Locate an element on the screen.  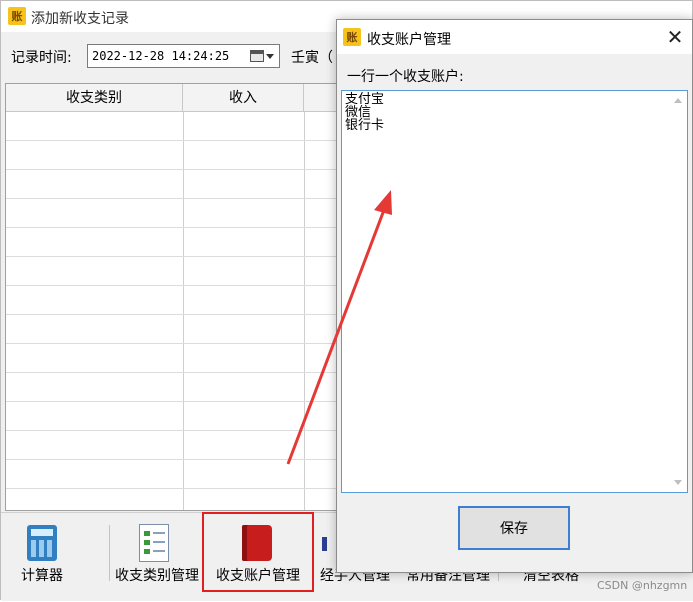
account-line: 银行卡 is located at coordinates (365, 125).